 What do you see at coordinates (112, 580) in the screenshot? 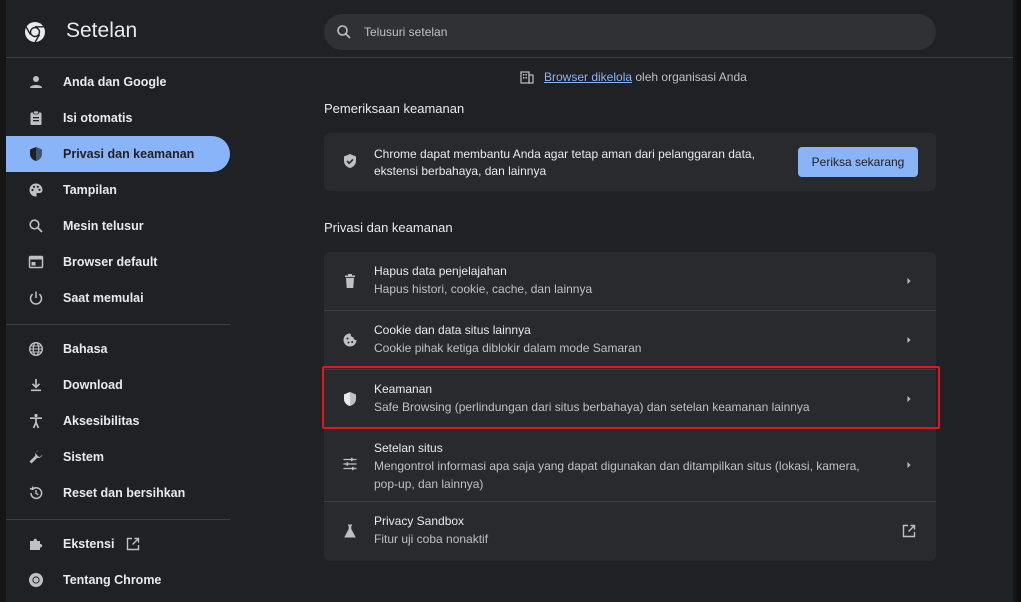
I see `sidebar-item-label: Tentang Chrome` at bounding box center [112, 580].